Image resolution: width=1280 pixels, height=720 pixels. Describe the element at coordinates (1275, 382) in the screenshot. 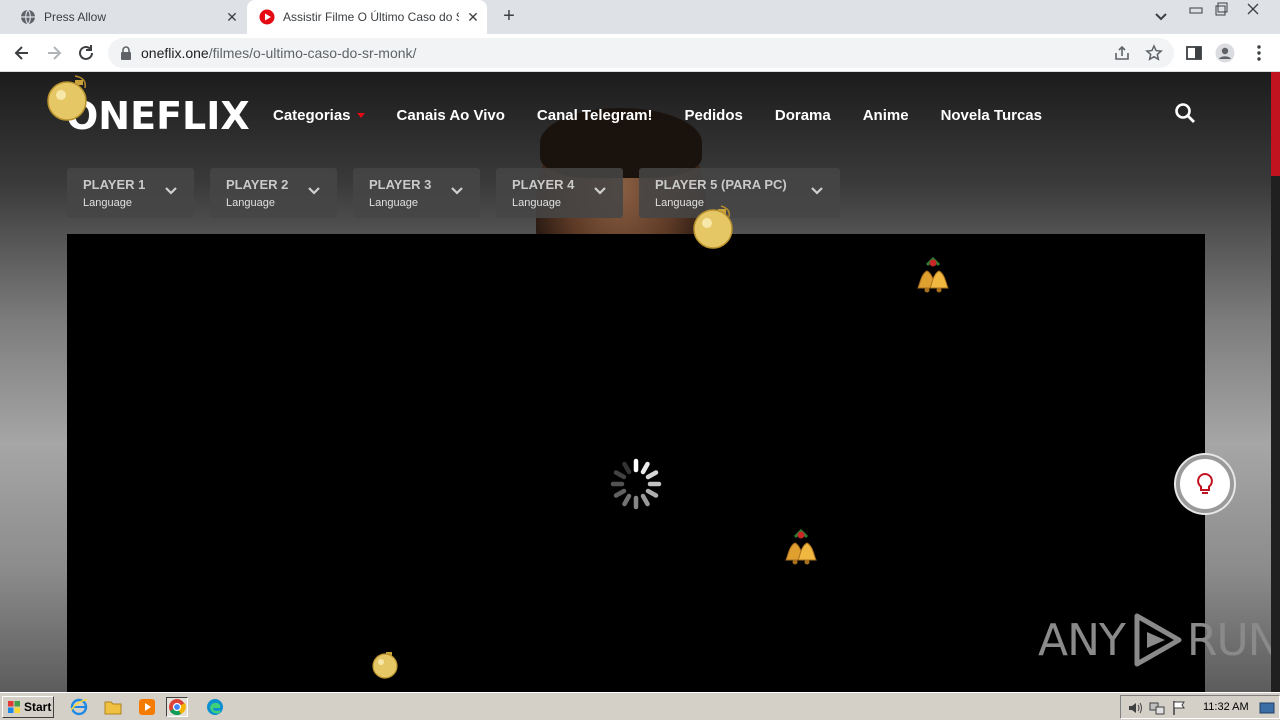

I see `page-scrollbar` at that location.